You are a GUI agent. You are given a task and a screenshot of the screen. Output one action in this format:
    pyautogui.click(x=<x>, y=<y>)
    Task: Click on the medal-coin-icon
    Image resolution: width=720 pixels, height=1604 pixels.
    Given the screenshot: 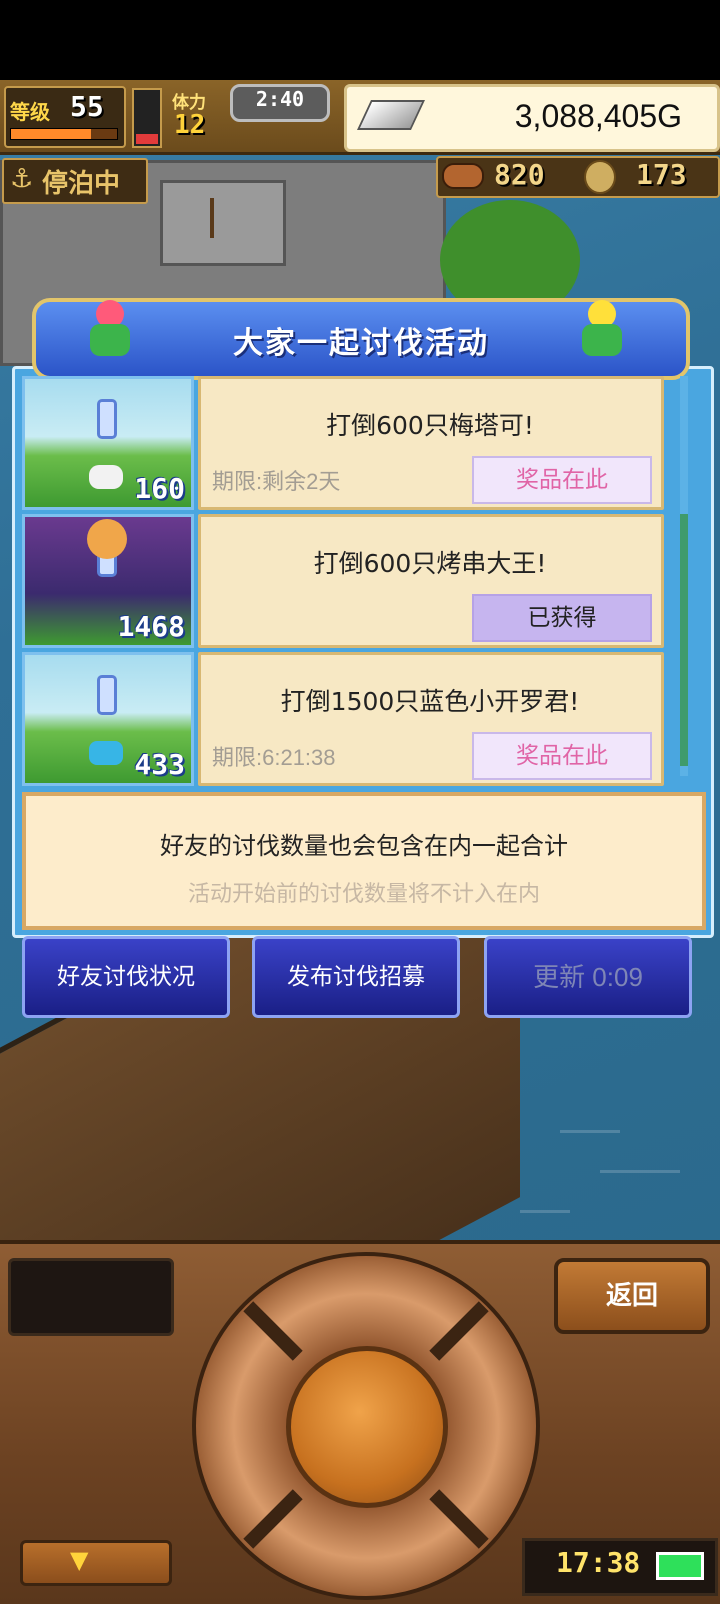 What is the action you would take?
    pyautogui.click(x=600, y=177)
    